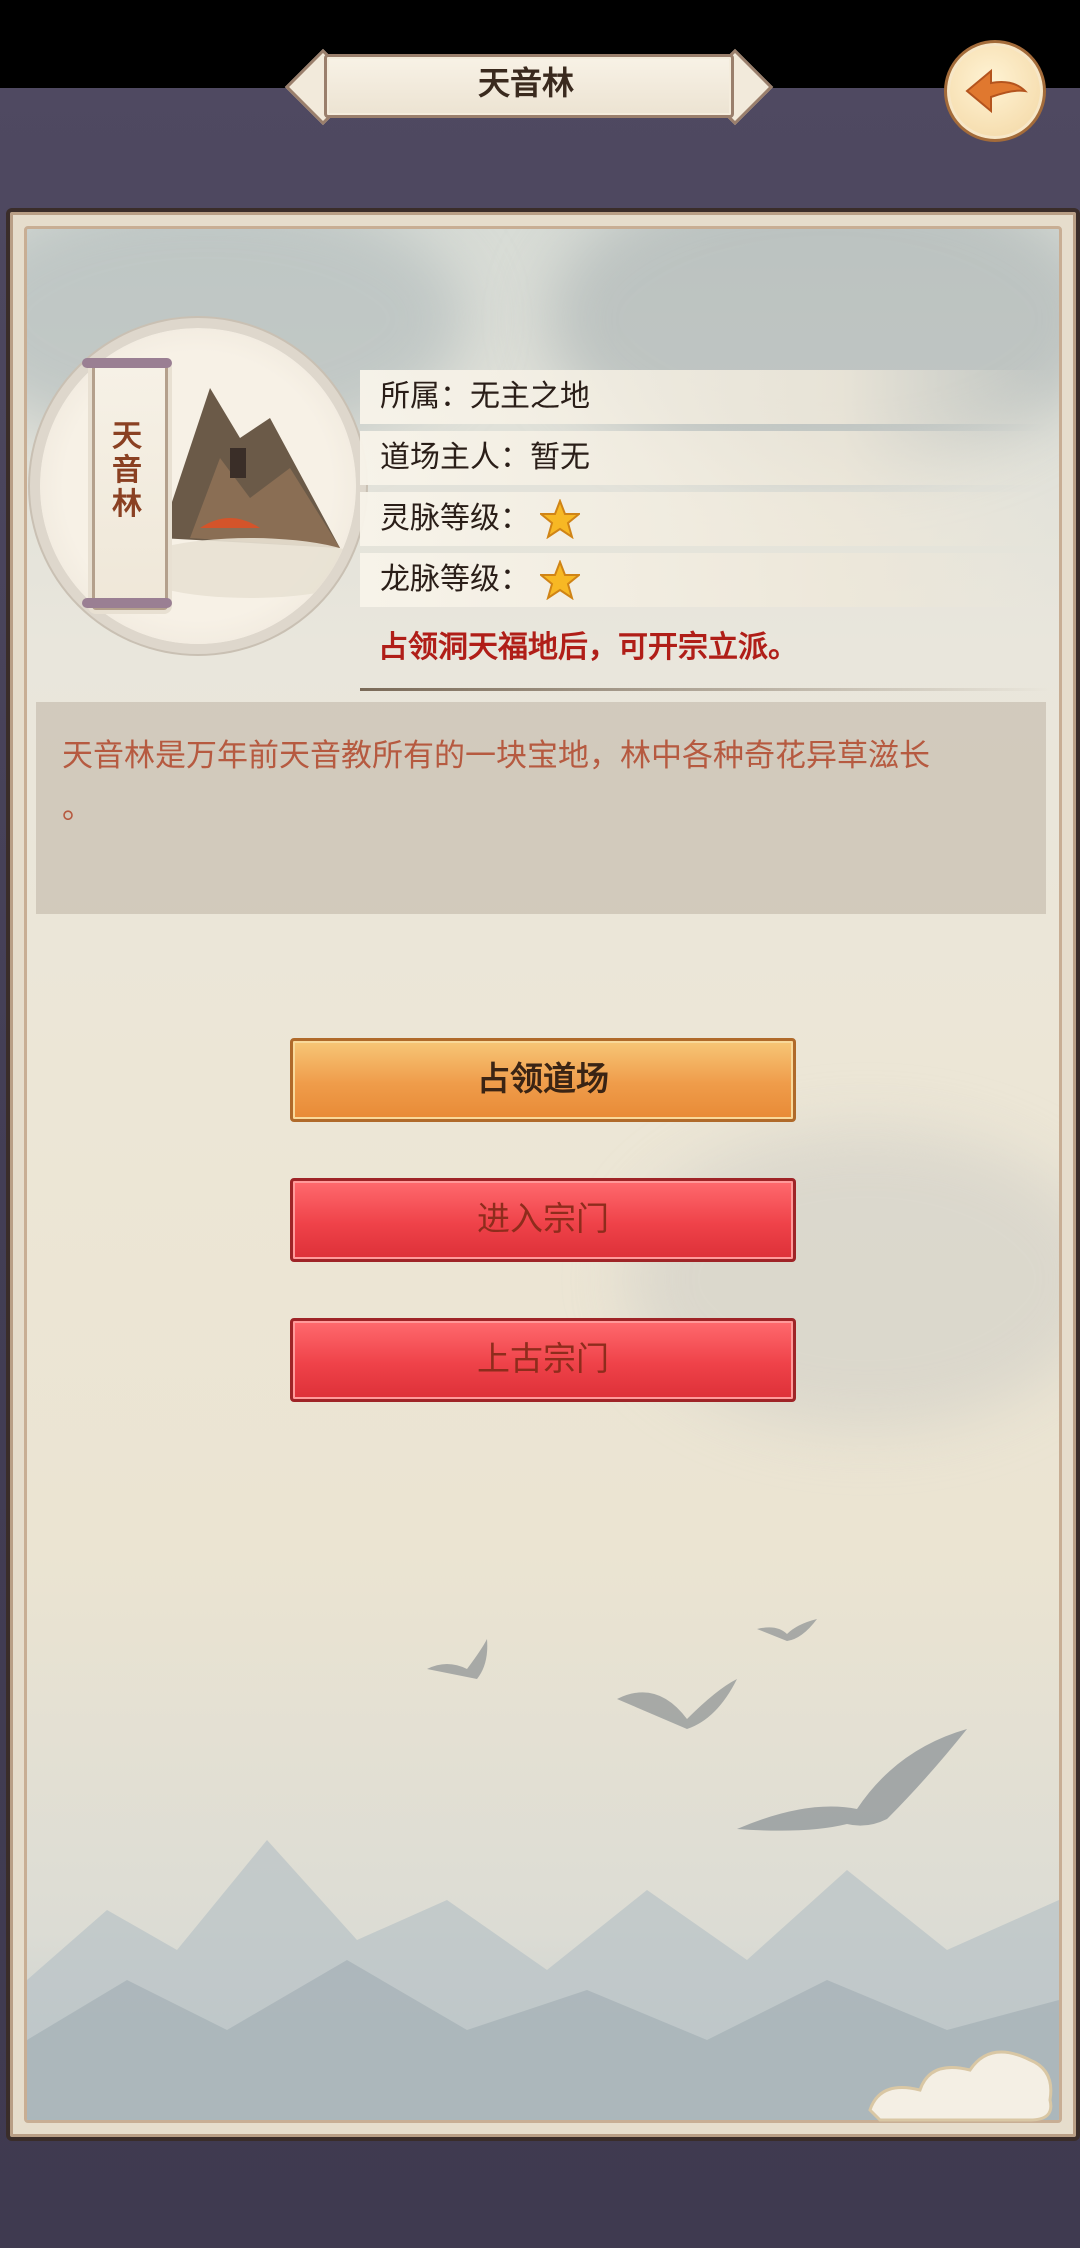  I want to click on cloud-ornament-icon, so click(960, 2086).